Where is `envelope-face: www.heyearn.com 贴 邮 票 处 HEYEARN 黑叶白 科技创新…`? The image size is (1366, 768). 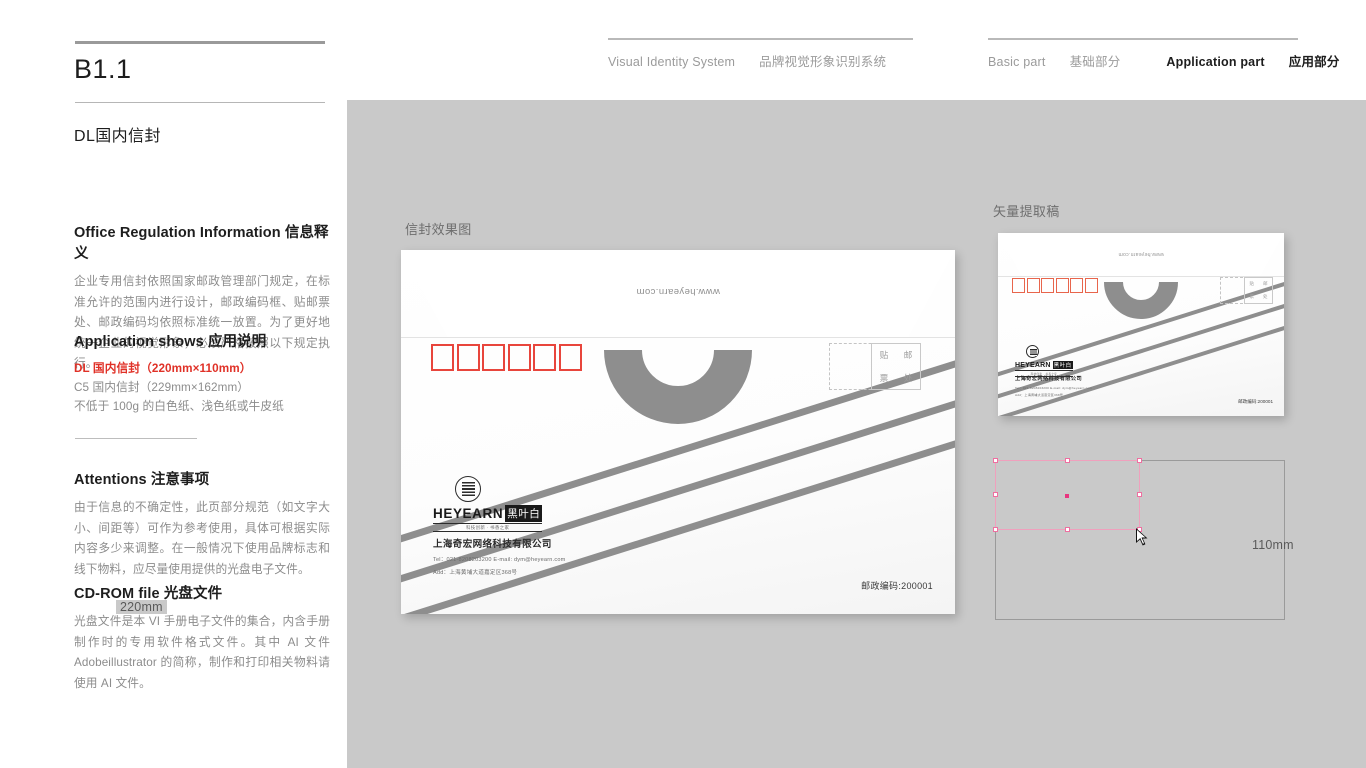
envelope-face: www.heyearn.com 贴 邮 票 处 HEYEARN 黑叶白 科技创新… is located at coordinates (1141, 324).